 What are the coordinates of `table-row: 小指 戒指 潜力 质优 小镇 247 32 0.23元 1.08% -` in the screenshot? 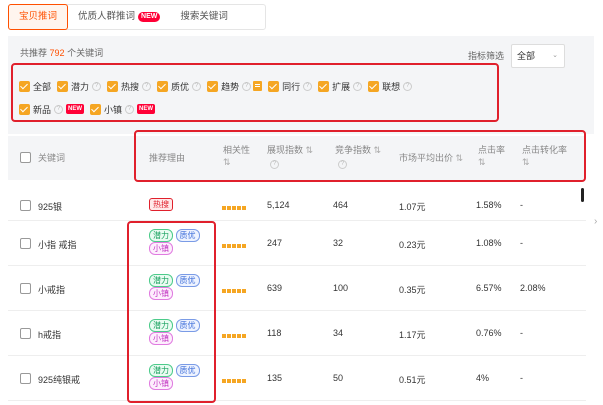 It's located at (297, 243).